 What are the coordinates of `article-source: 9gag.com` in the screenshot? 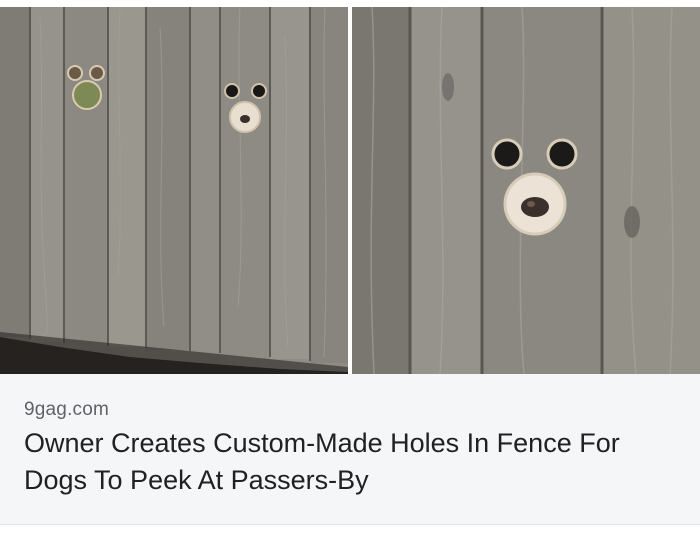 It's located at (67, 409).